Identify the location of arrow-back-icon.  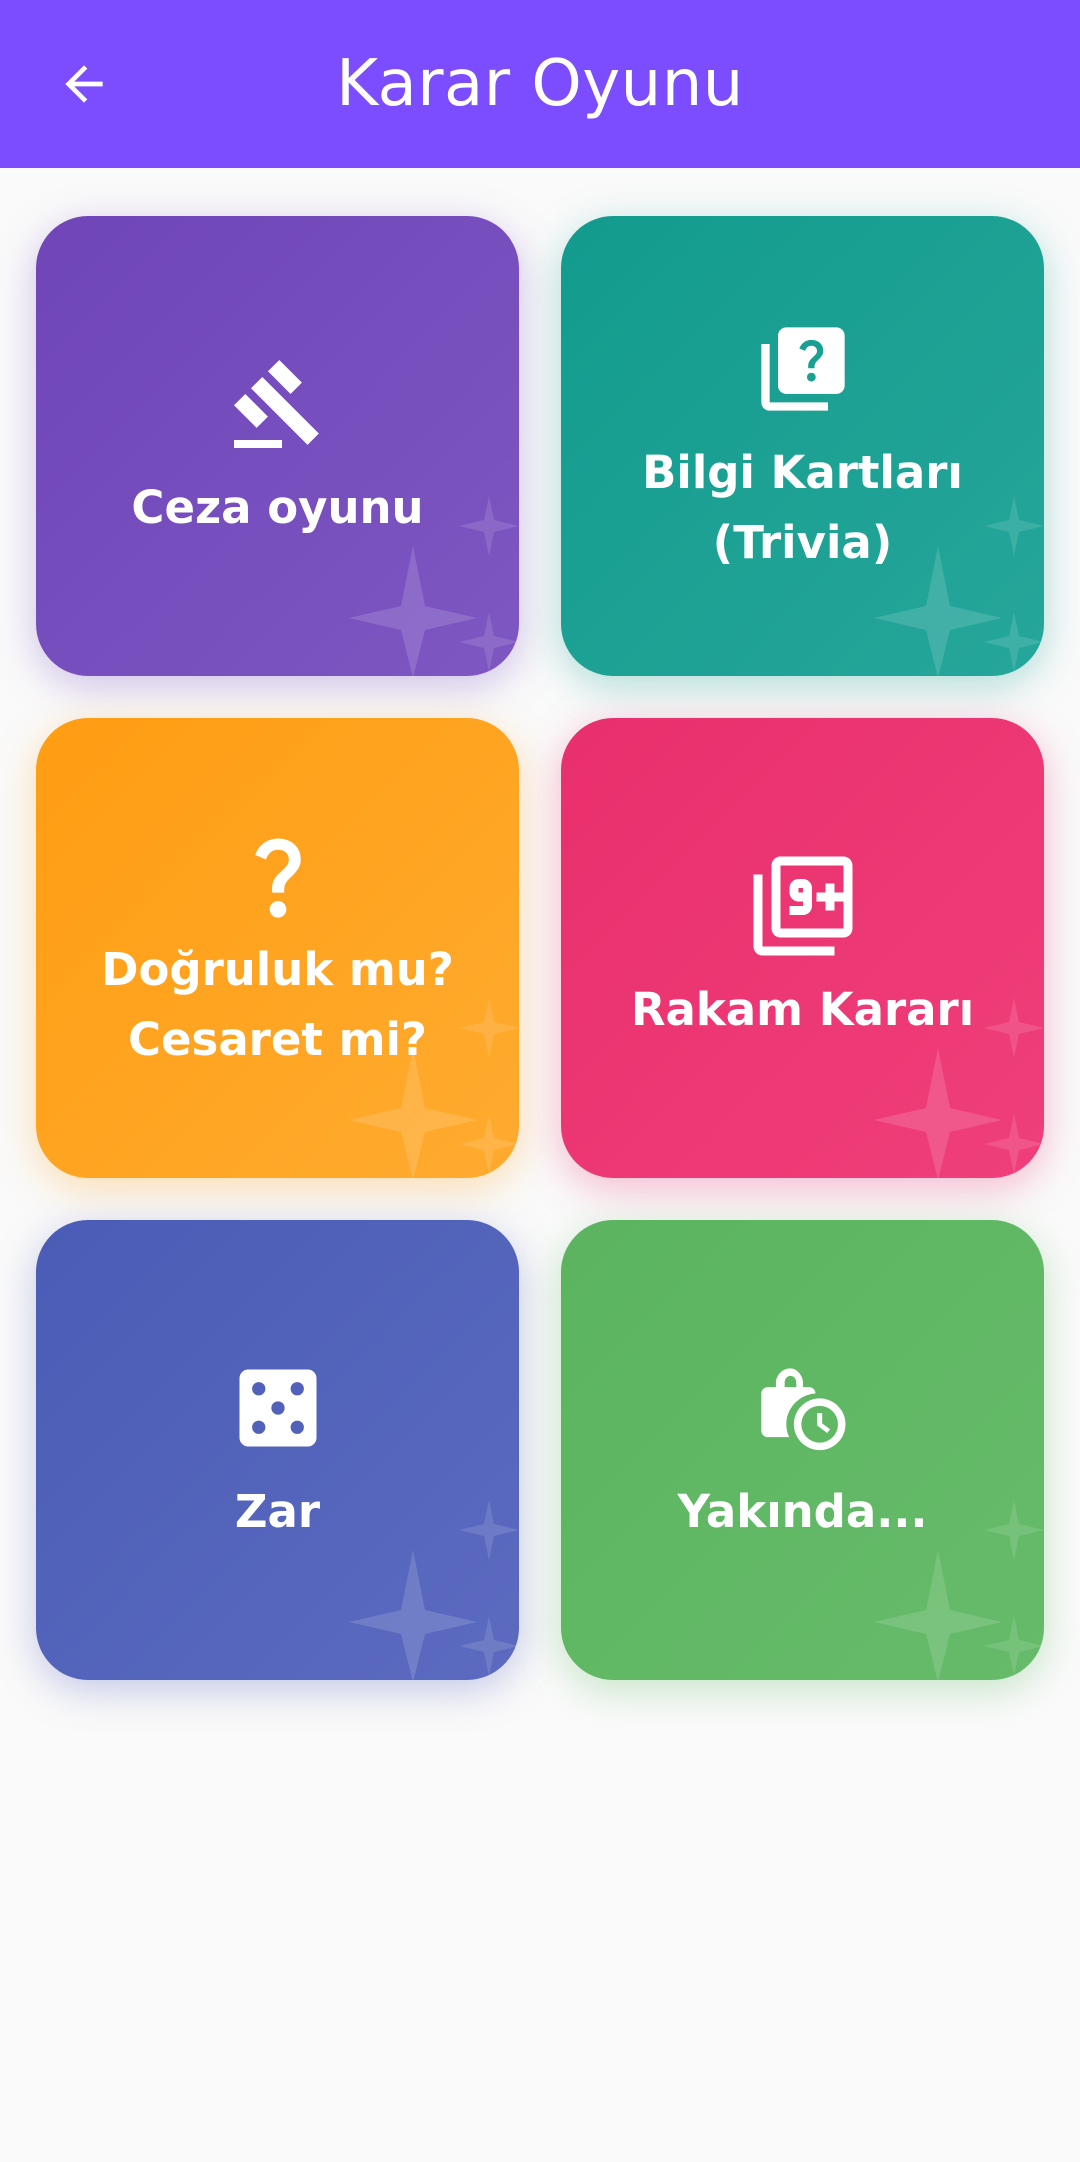
(84, 84).